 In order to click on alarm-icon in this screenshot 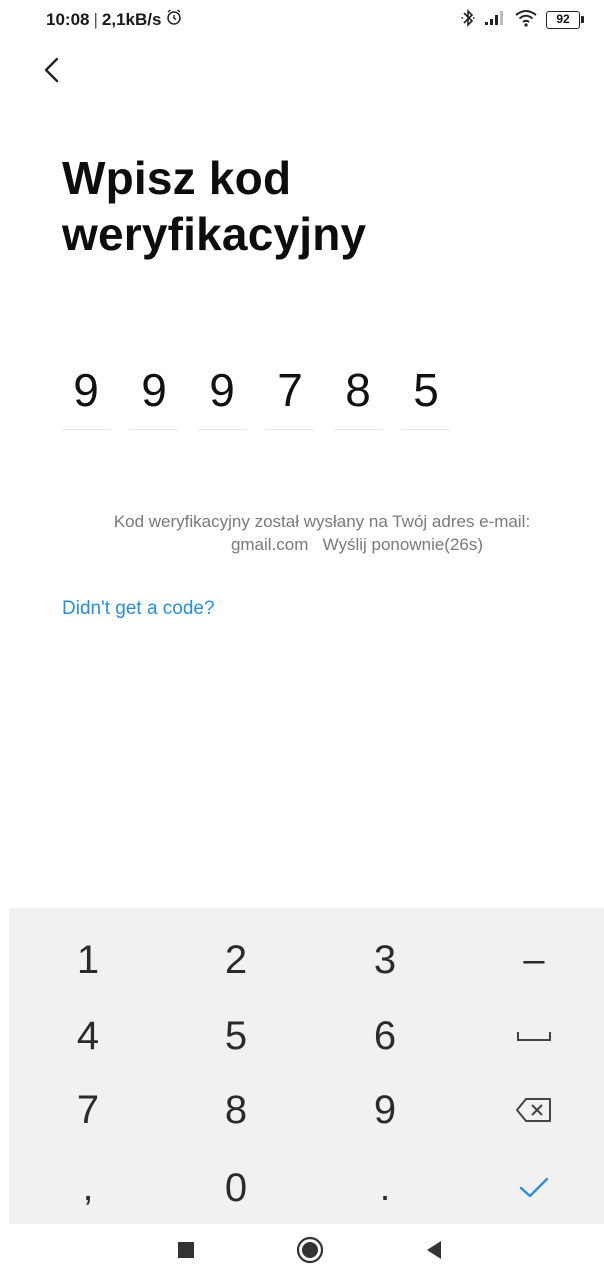, I will do `click(174, 19)`.